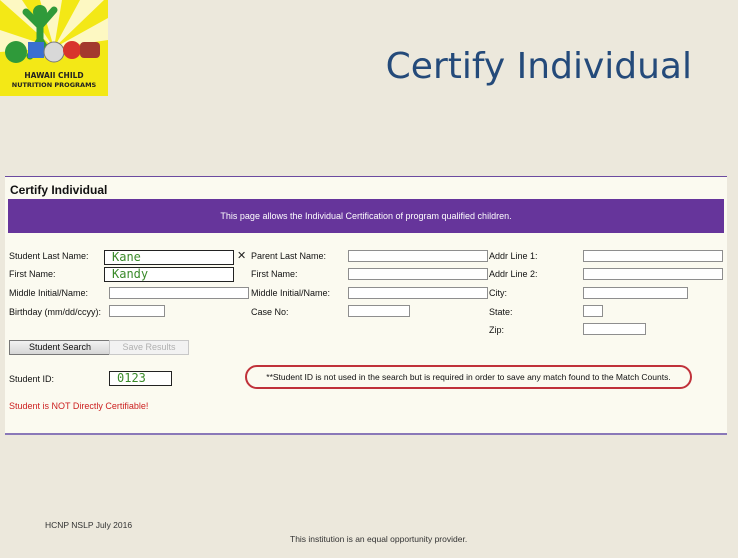 This screenshot has width=738, height=558. I want to click on first-name-label: First Name:, so click(32, 274).